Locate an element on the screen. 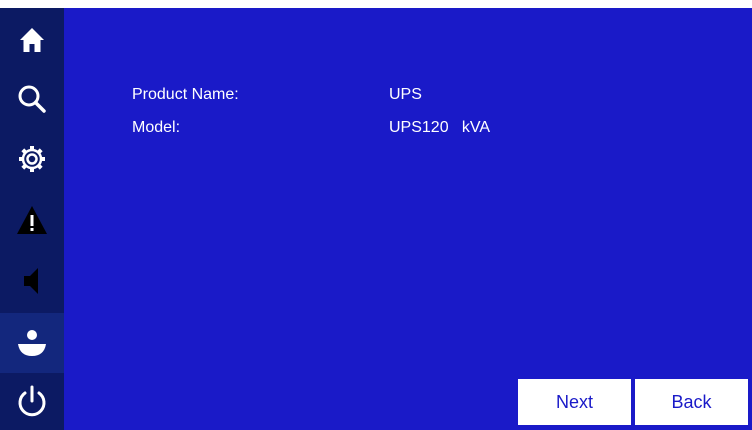 Image resolution: width=752 pixels, height=430 pixels. home-icon is located at coordinates (32, 40).